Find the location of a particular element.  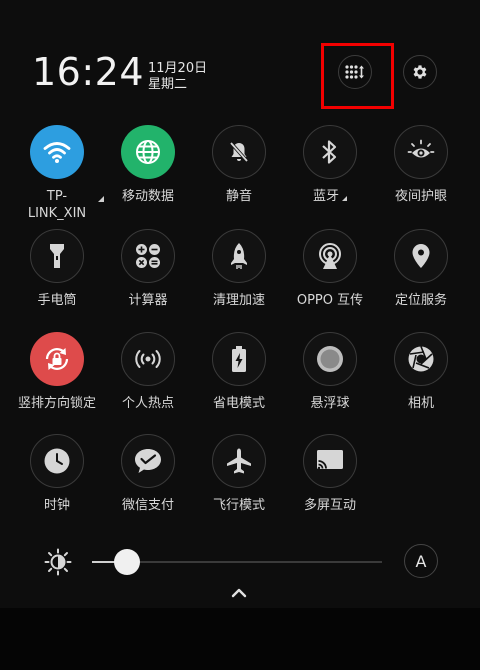

tile-bluetooth-label: 蓝牙 is located at coordinates (330, 196).